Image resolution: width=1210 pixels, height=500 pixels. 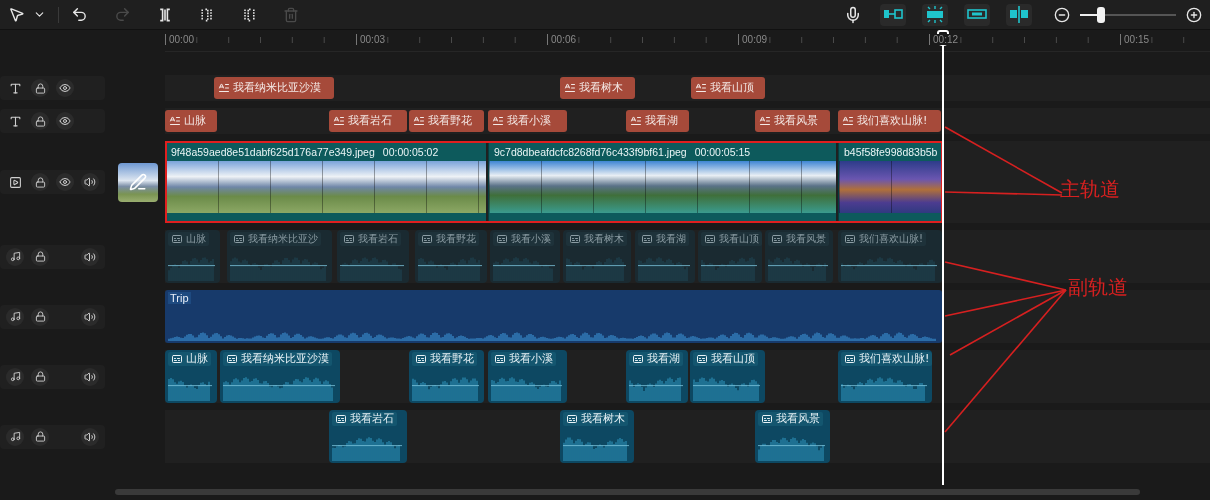 What do you see at coordinates (368, 121) in the screenshot?
I see `text-clip: 我看岩石` at bounding box center [368, 121].